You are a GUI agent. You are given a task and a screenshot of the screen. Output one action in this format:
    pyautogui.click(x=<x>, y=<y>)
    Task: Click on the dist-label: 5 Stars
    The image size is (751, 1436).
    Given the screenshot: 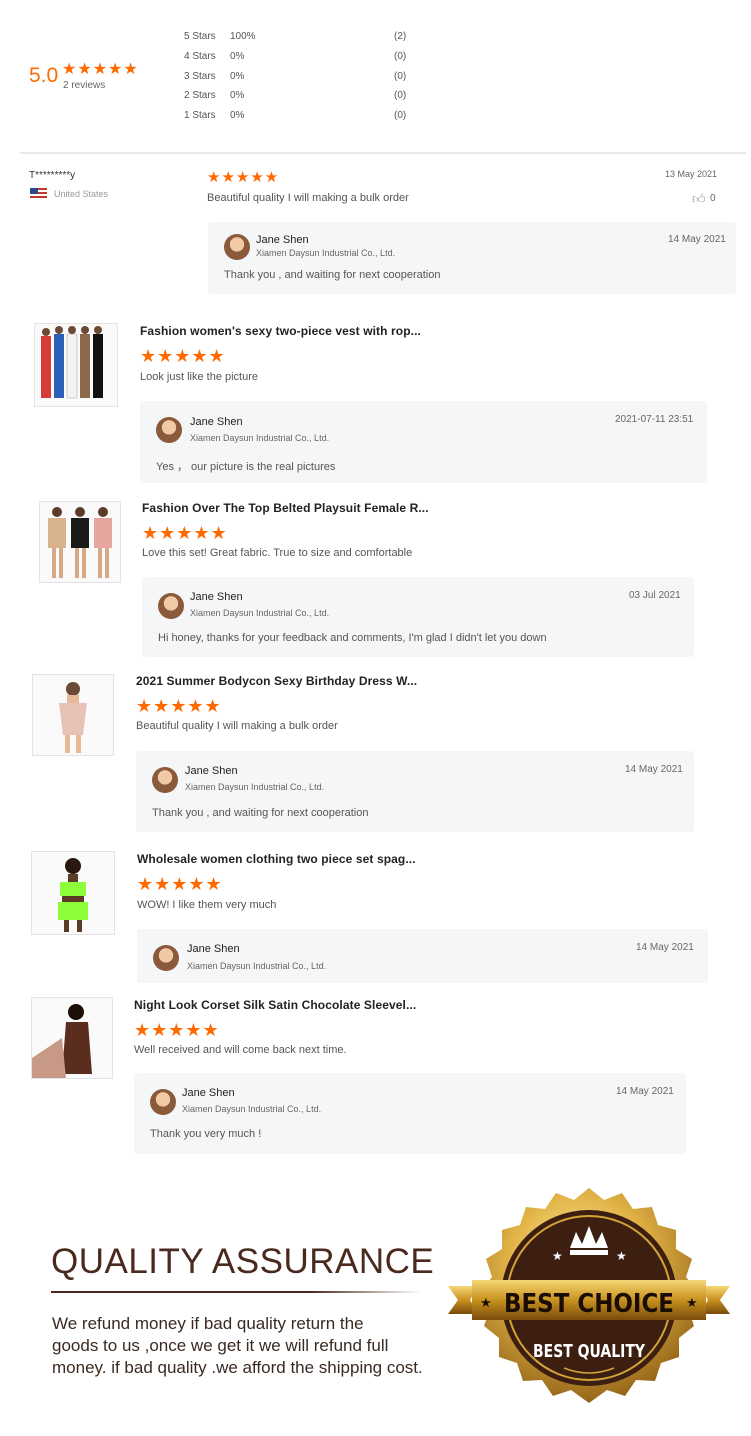 What is the action you would take?
    pyautogui.click(x=200, y=36)
    